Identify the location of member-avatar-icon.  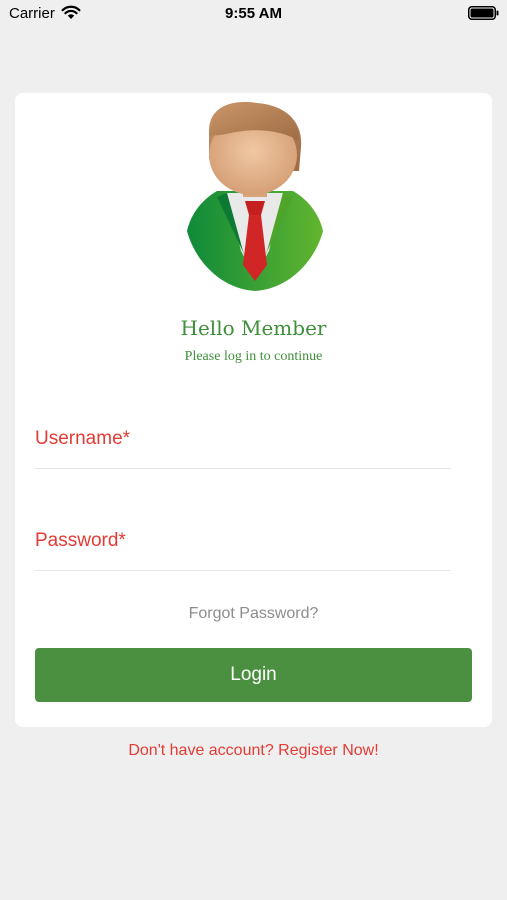
(255, 196).